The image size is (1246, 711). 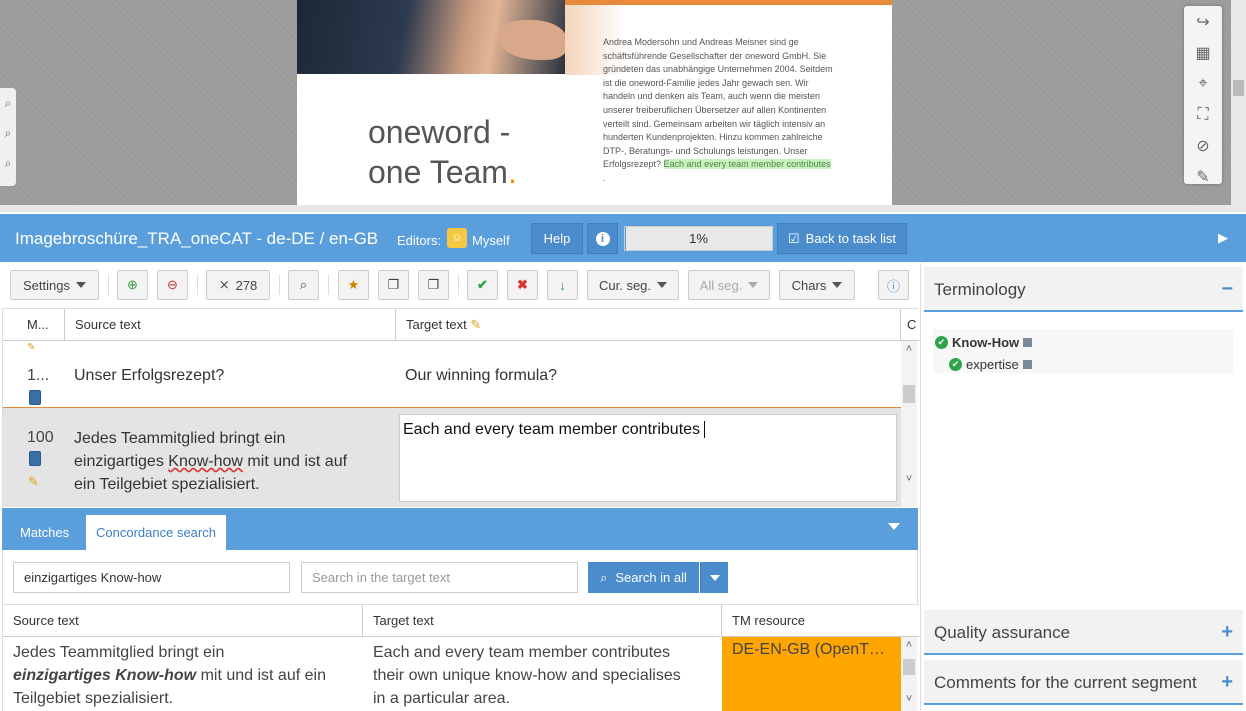 What do you see at coordinates (747, 164) in the screenshot?
I see `preview-highlight: Each and every team member contributes` at bounding box center [747, 164].